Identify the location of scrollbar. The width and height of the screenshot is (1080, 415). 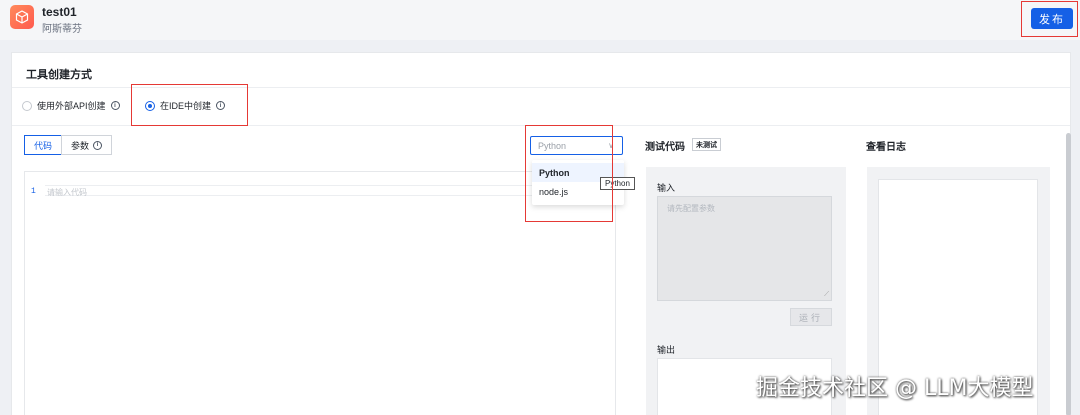
(1068, 274).